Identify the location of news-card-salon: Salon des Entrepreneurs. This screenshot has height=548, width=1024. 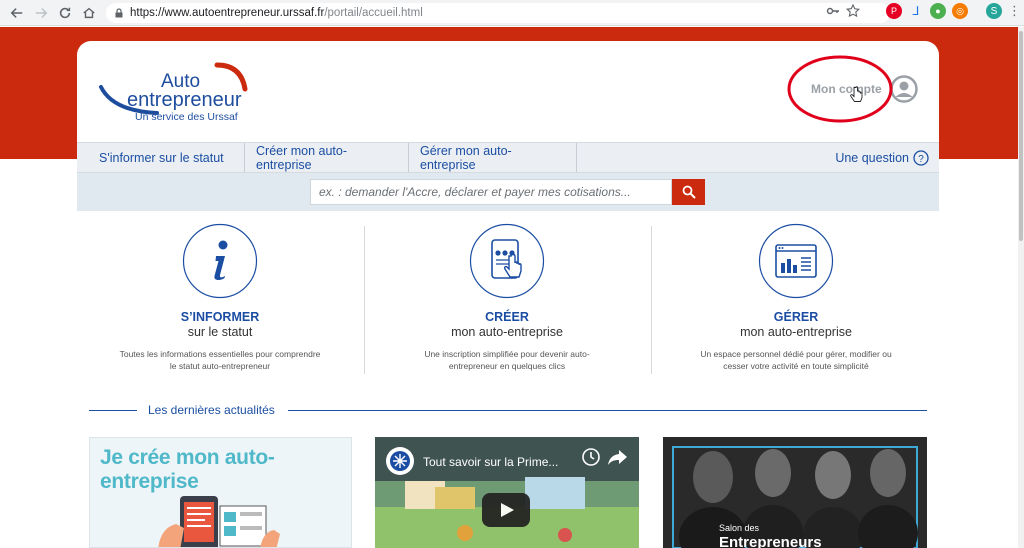
(795, 492).